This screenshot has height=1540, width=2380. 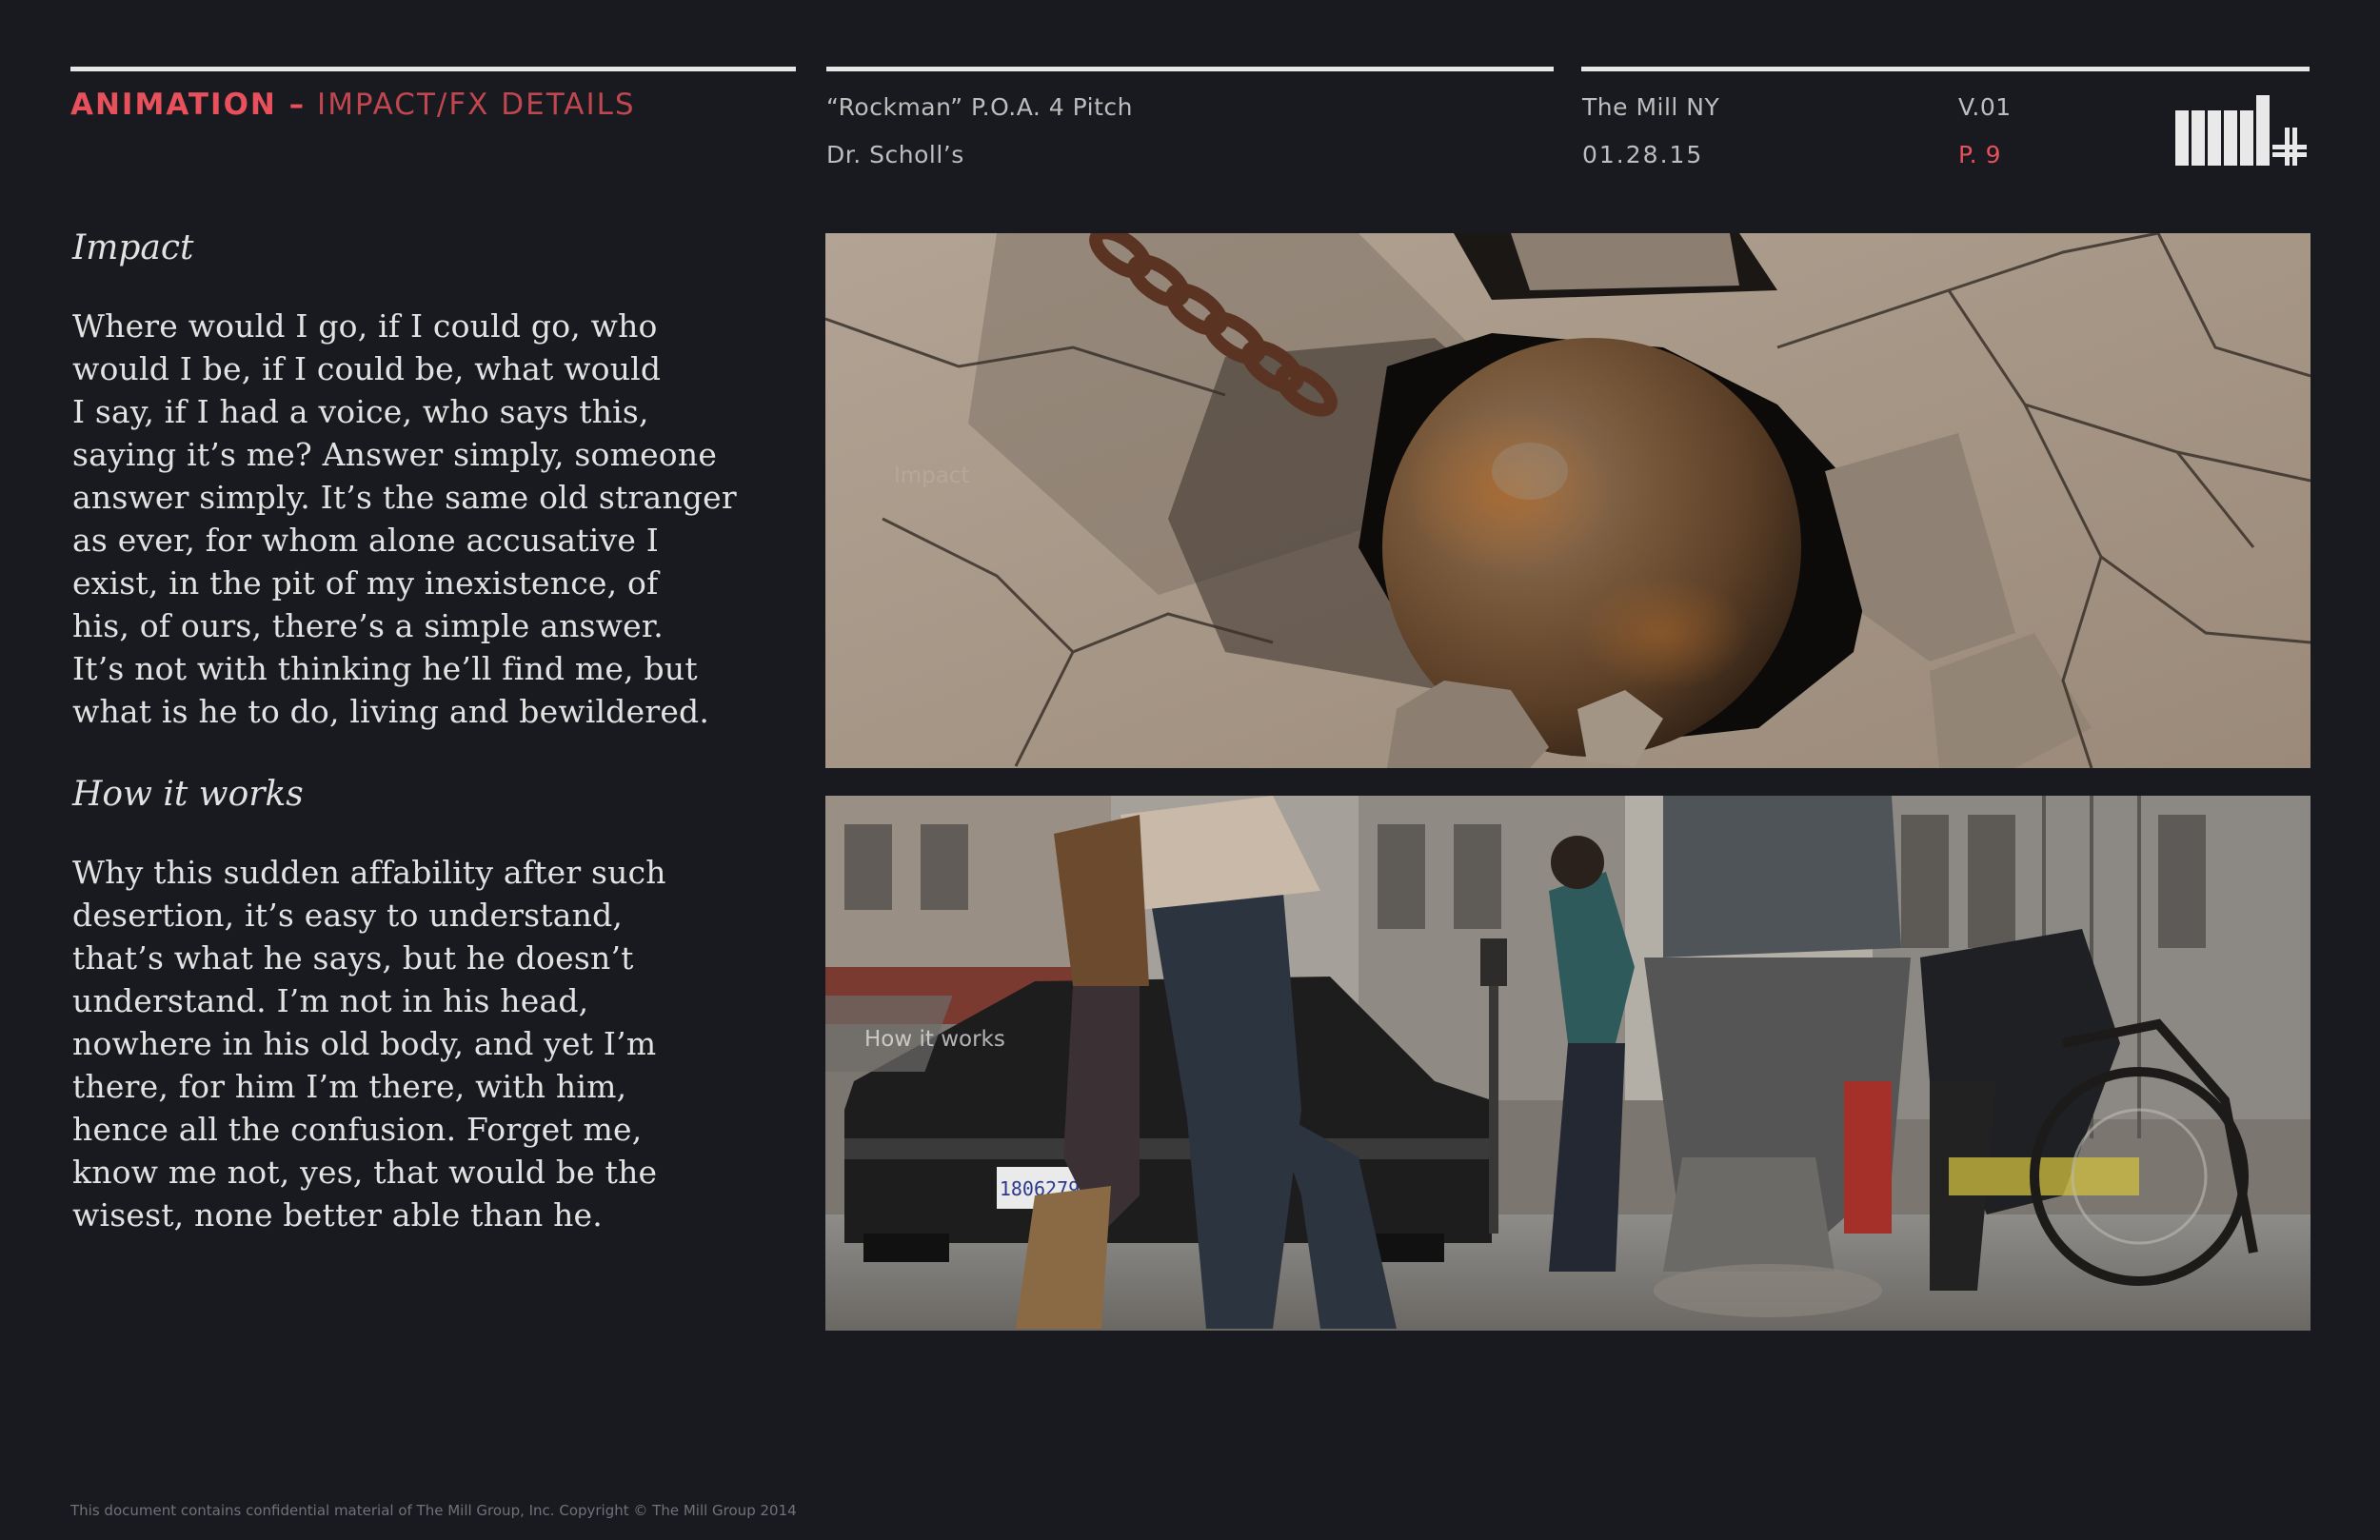 What do you see at coordinates (895, 154) in the screenshot?
I see `client-name: Dr. Scholl’s` at bounding box center [895, 154].